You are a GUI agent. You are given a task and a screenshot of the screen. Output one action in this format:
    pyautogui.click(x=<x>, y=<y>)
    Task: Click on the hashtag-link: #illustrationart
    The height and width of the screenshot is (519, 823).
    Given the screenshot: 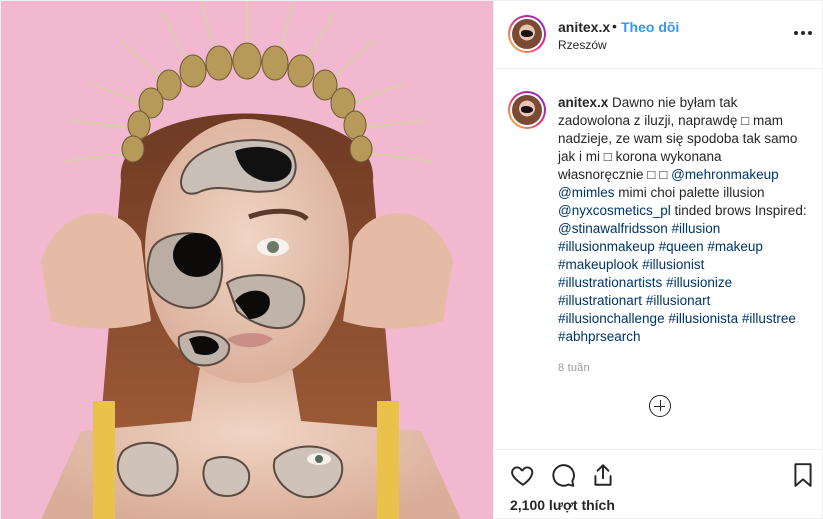 What is the action you would take?
    pyautogui.click(x=600, y=300)
    